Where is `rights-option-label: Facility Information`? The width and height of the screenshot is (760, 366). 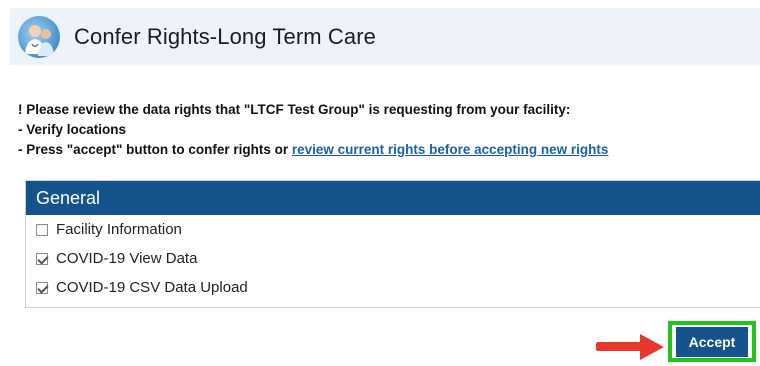
rights-option-label: Facility Information is located at coordinates (119, 229).